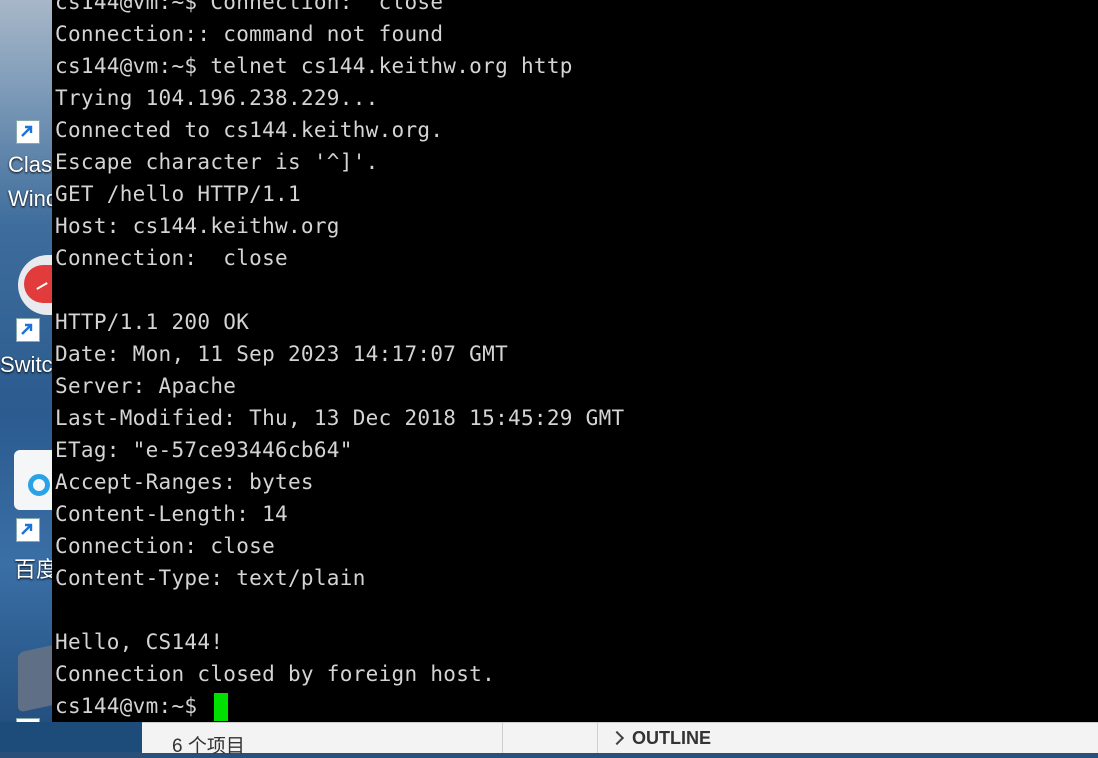  Describe the element at coordinates (221, 707) in the screenshot. I see `terminal-cursor` at that location.